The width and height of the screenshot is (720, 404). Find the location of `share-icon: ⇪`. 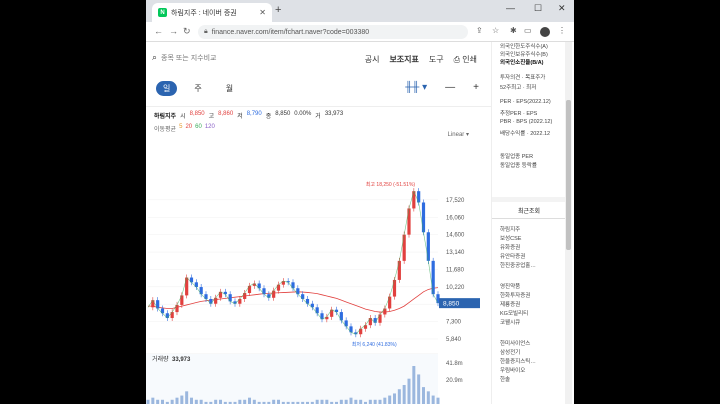

share-icon: ⇪ is located at coordinates (479, 30).